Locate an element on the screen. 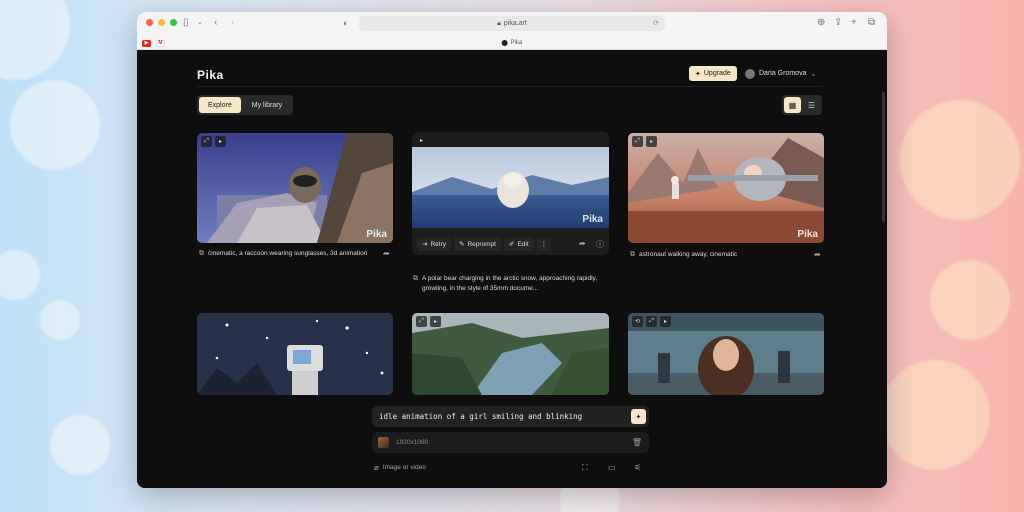 This screenshot has height=512, width=1024. youtube-favicon-icon: ▶ is located at coordinates (146, 43).